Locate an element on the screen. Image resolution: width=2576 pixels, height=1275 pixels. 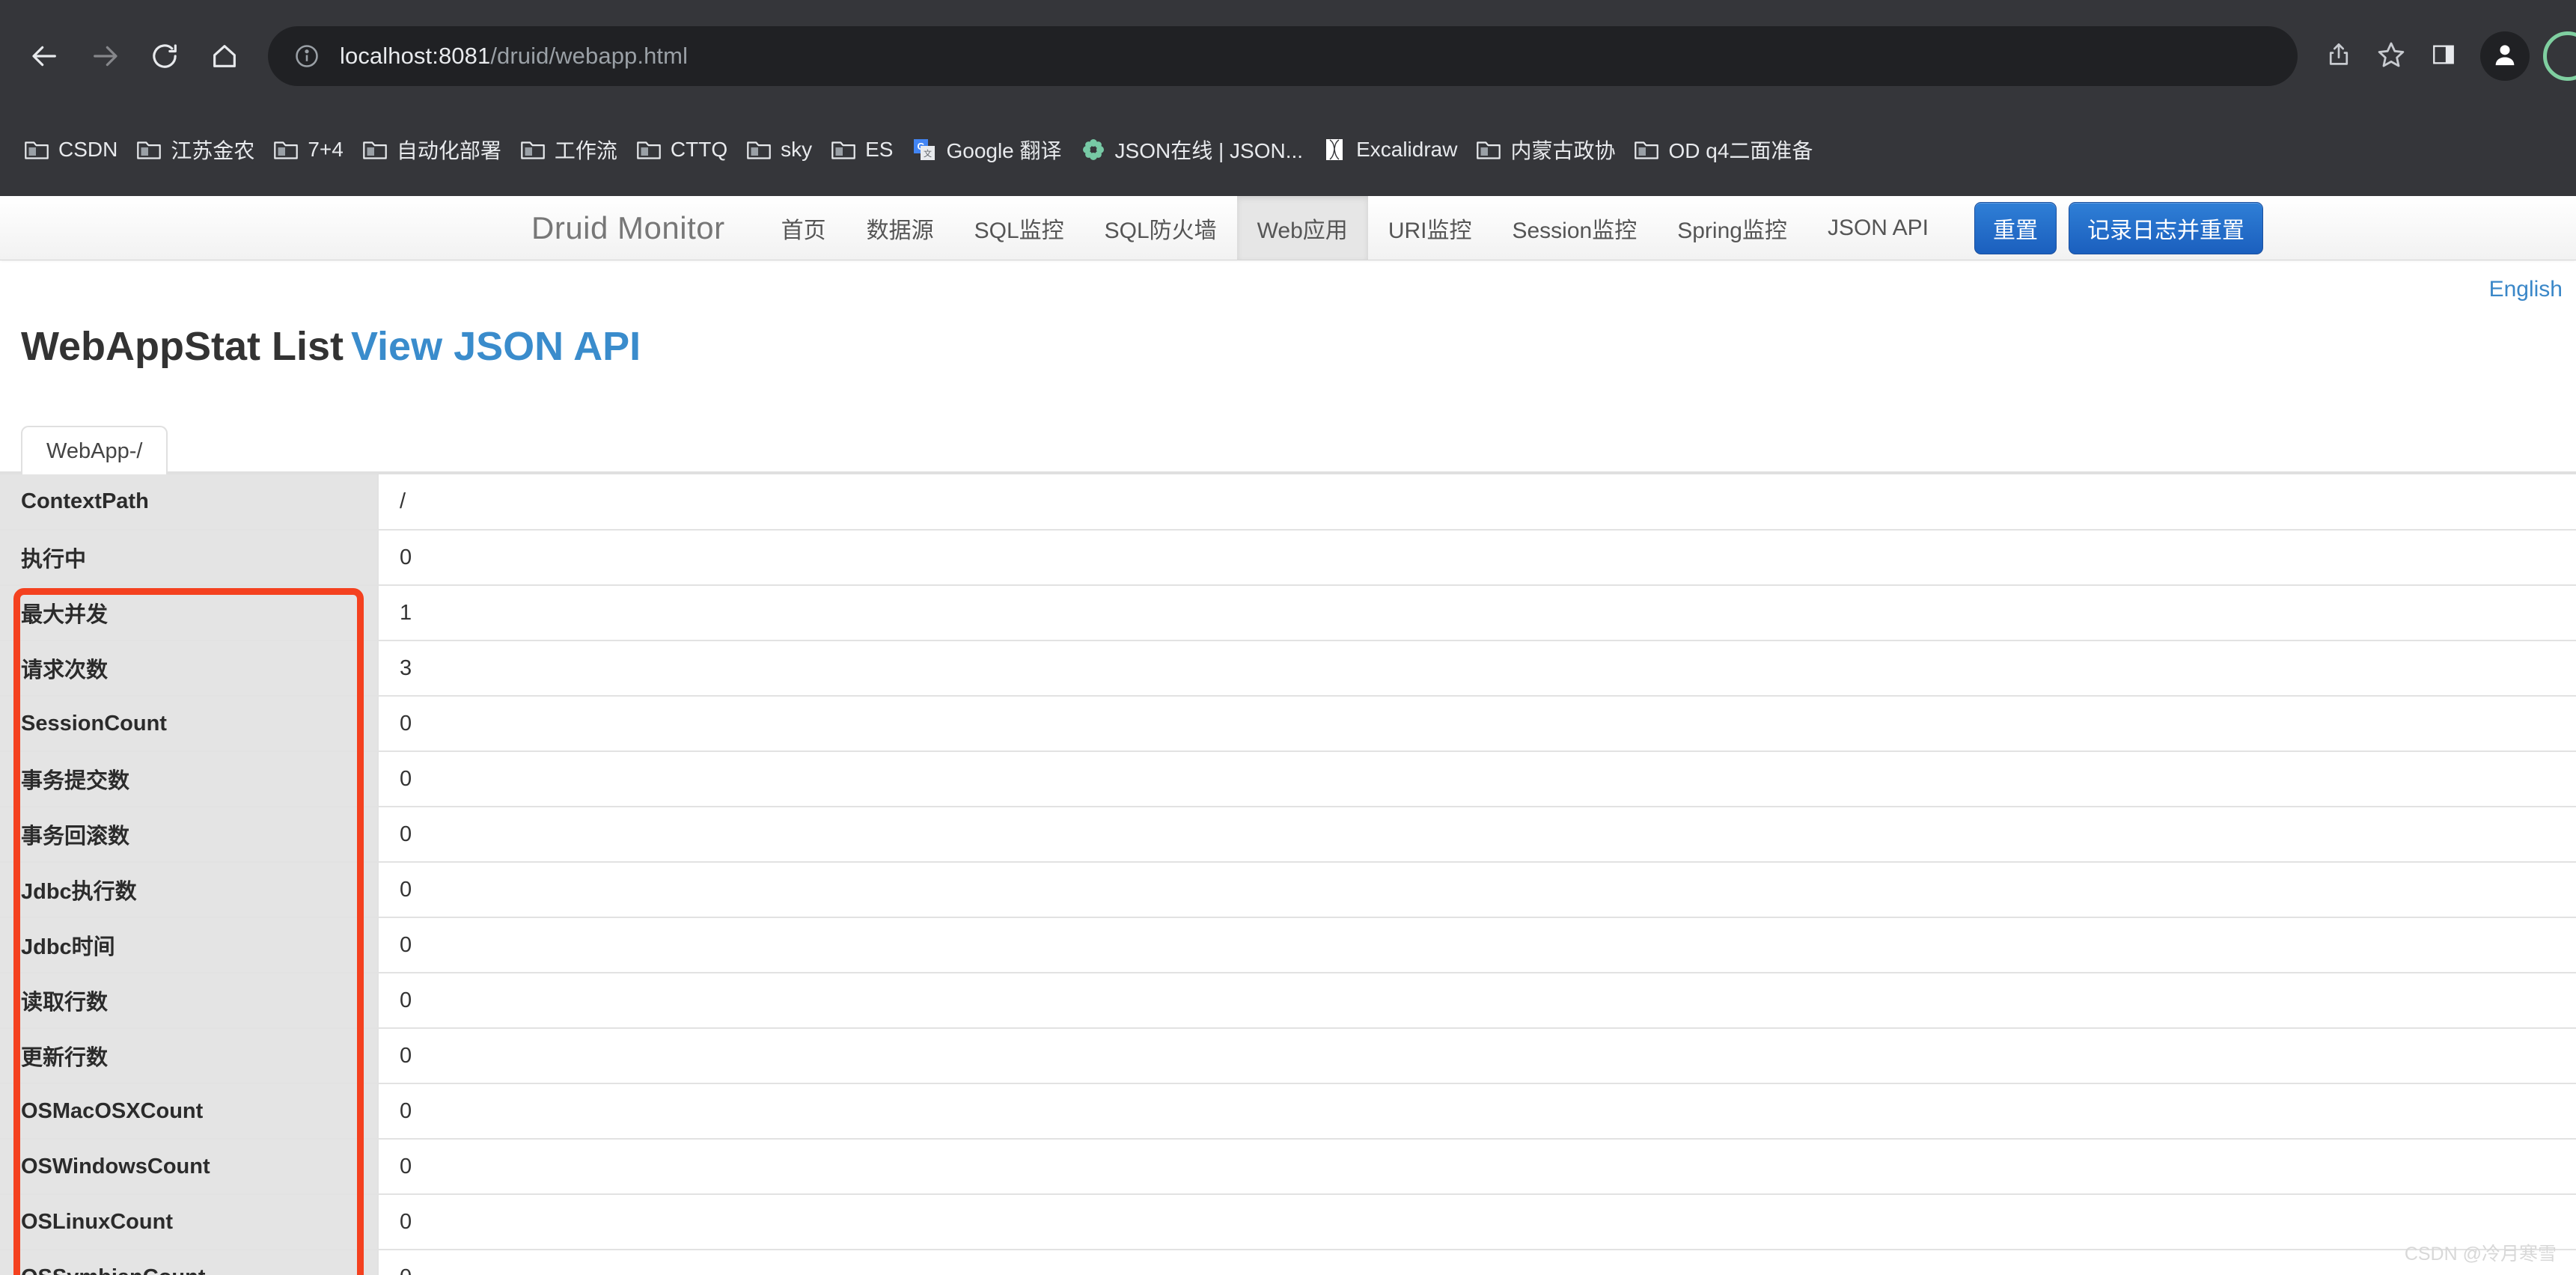
table-row: Jdbc执行数 0 is located at coordinates (1288, 890).